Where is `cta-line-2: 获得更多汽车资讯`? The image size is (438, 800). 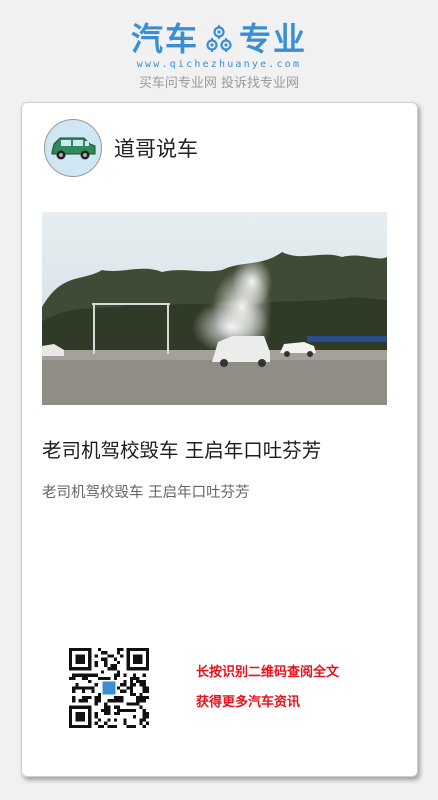
cta-line-2: 获得更多汽车资讯 is located at coordinates (248, 702).